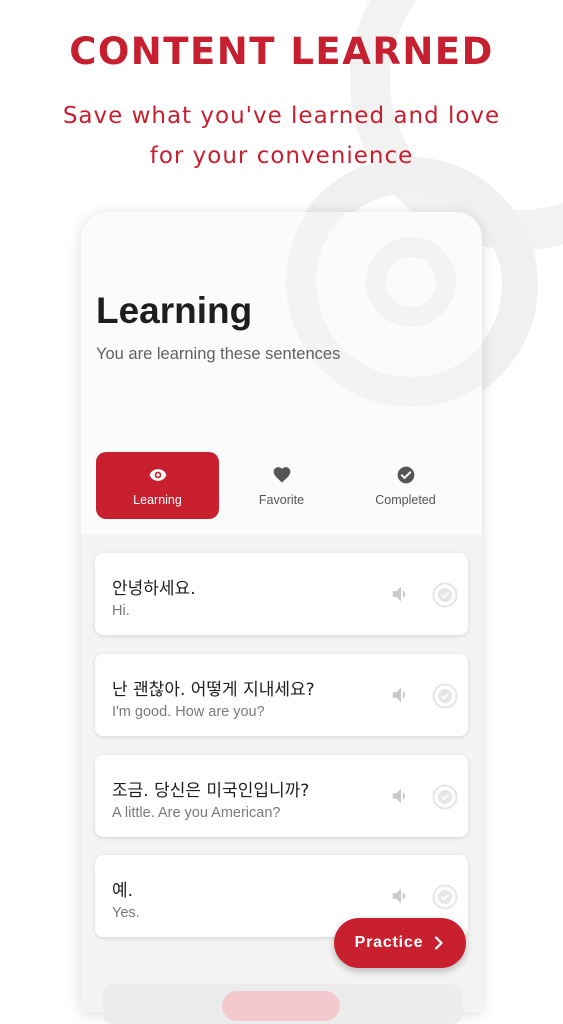 Image resolution: width=563 pixels, height=1024 pixels. What do you see at coordinates (174, 310) in the screenshot?
I see `page-title: Learning` at bounding box center [174, 310].